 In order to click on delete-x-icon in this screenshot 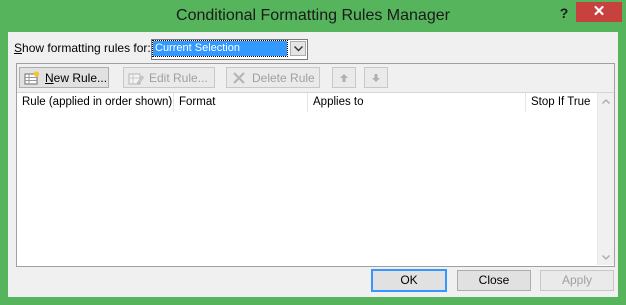, I will do `click(239, 78)`.